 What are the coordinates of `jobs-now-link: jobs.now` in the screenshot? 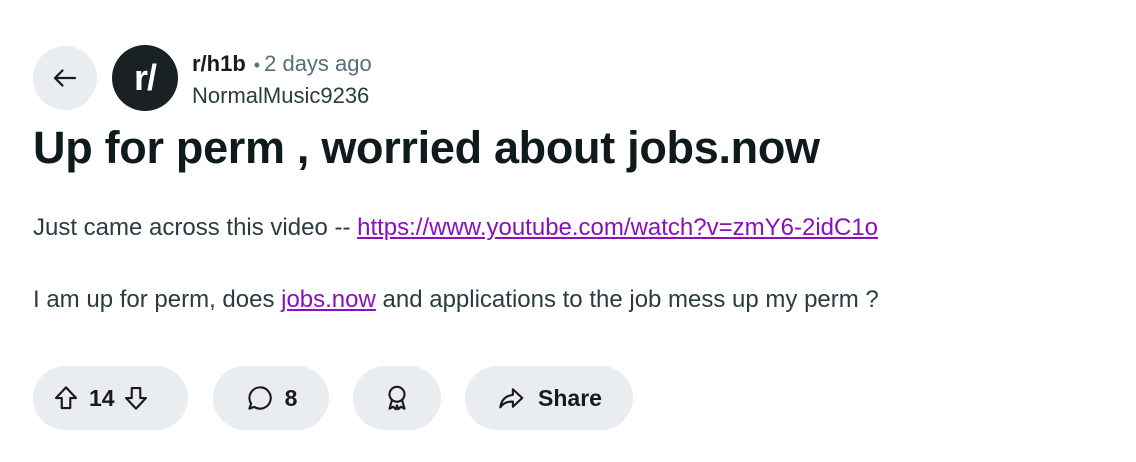 It's located at (328, 299).